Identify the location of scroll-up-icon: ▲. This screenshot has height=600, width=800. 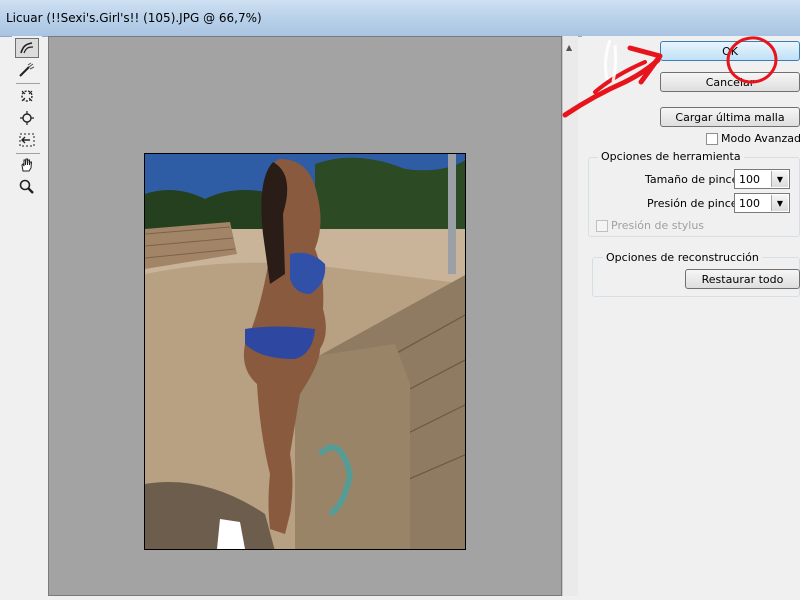
(569, 47).